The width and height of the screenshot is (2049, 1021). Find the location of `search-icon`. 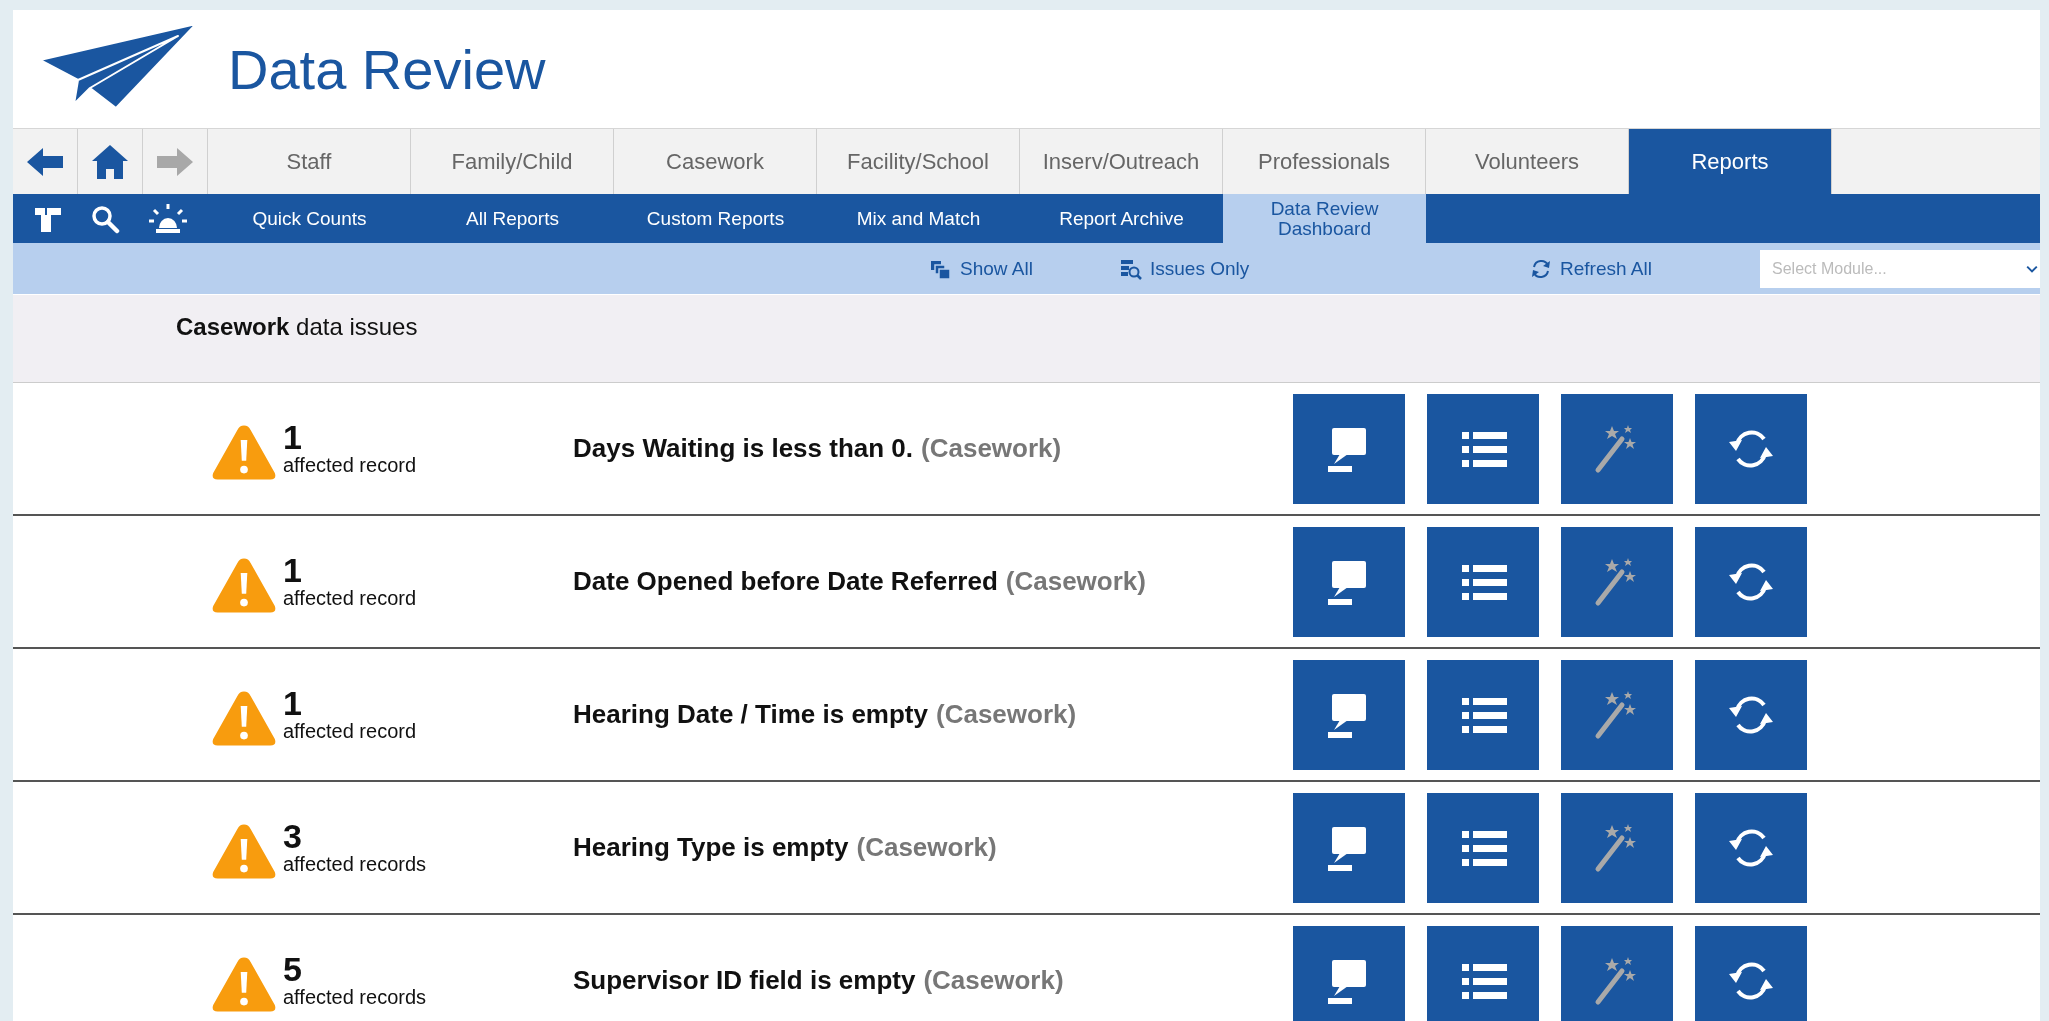

search-icon is located at coordinates (105, 218).